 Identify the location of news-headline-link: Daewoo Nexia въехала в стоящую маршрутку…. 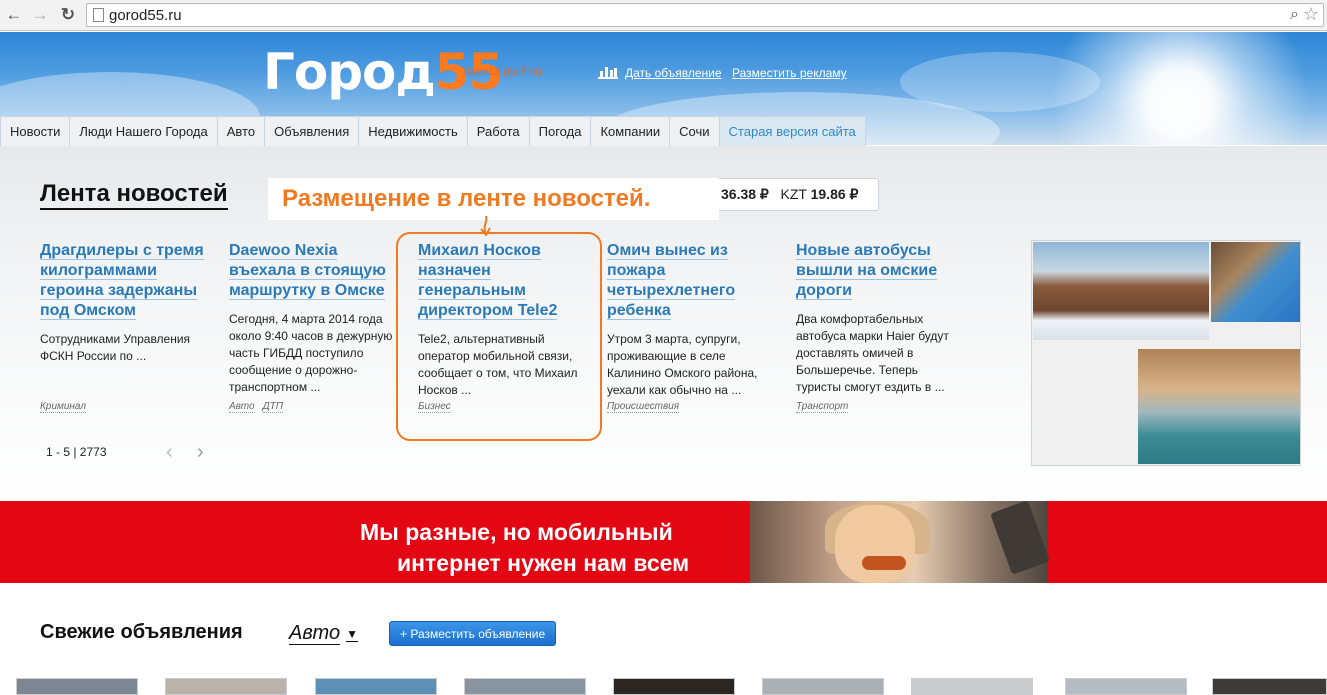
(318, 271).